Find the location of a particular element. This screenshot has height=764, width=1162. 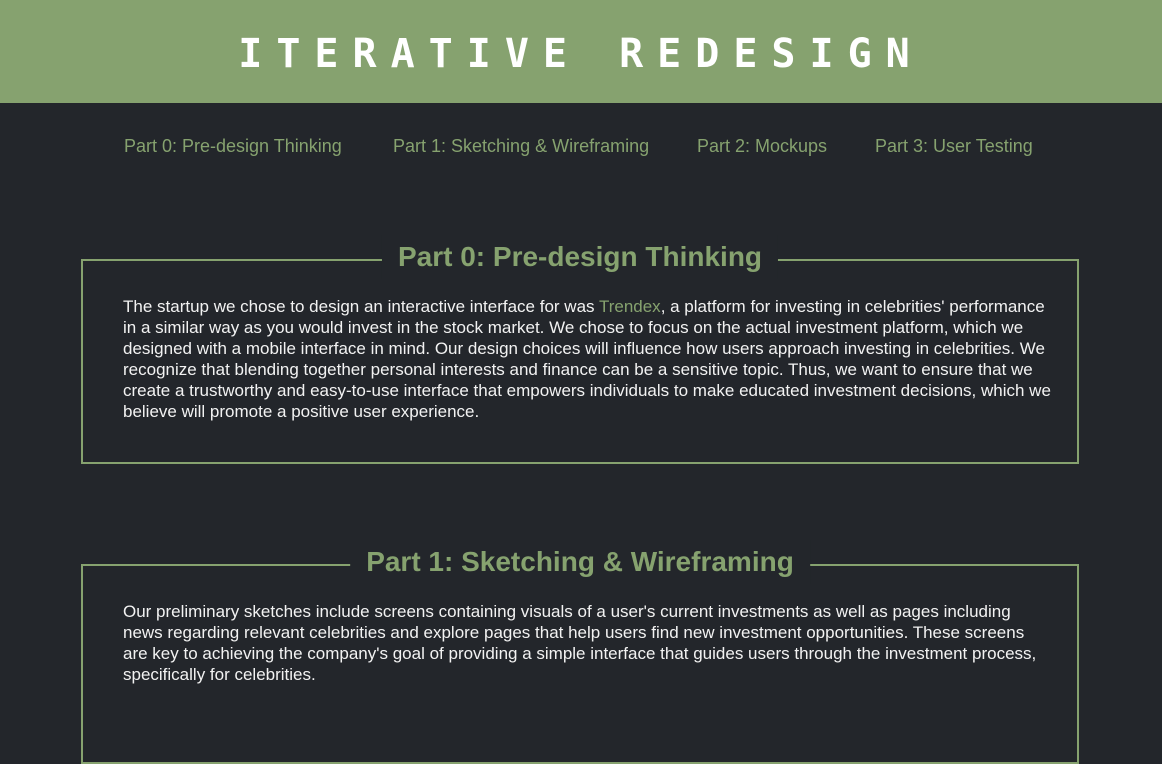

page-title: Iterative Redesign is located at coordinates (581, 53).